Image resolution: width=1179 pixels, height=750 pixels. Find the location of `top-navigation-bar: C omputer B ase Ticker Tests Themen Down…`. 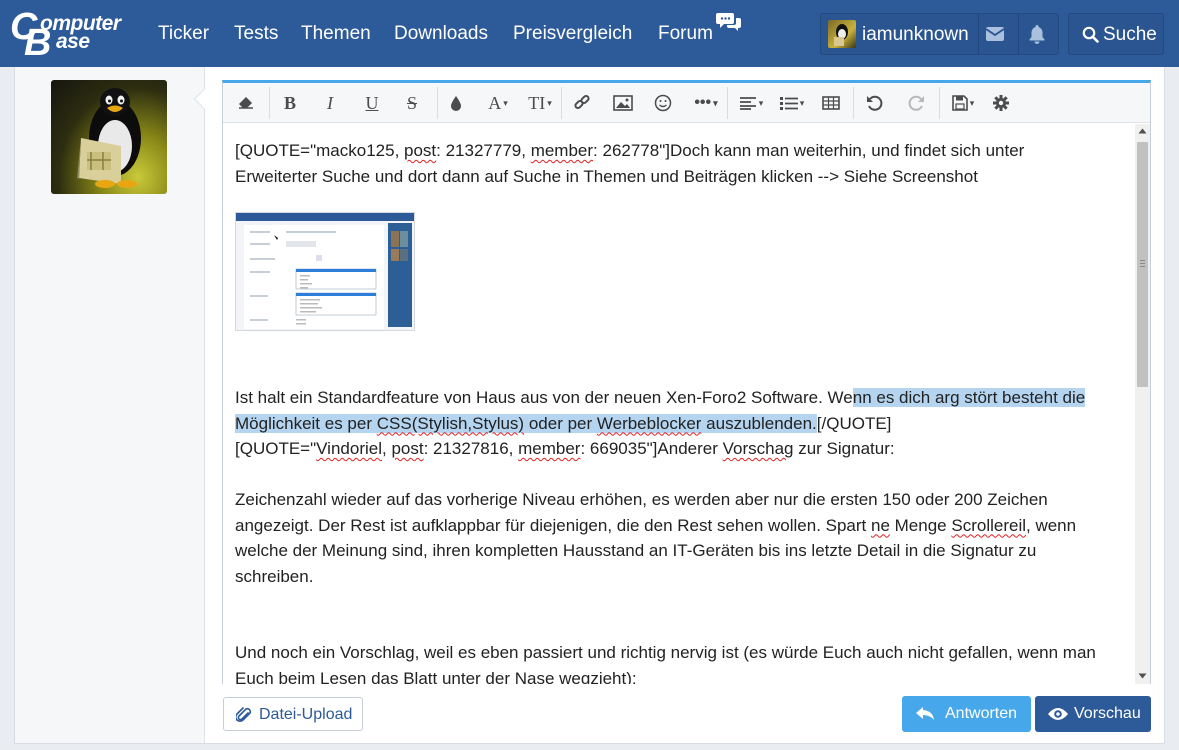

top-navigation-bar: C omputer B ase Ticker Tests Themen Down… is located at coordinates (589, 33).